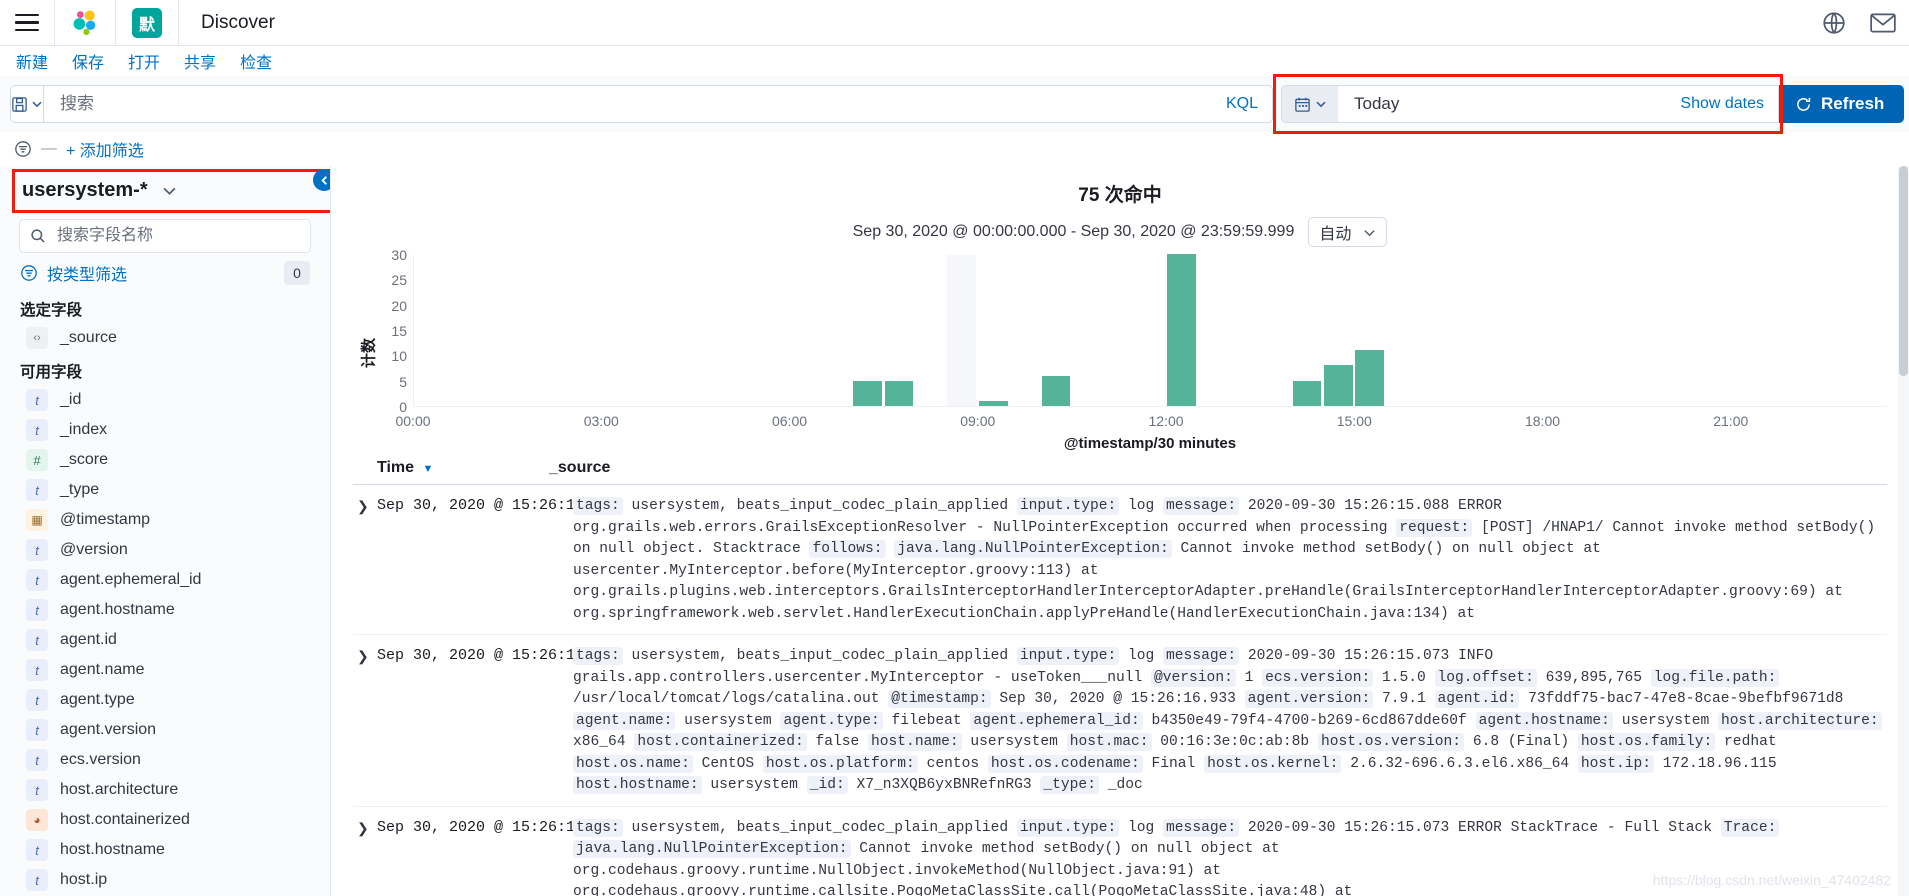 The height and width of the screenshot is (896, 1909). I want to click on available-field-agent-ephemeral-id: t agent.ephemeral_id, so click(165, 580).